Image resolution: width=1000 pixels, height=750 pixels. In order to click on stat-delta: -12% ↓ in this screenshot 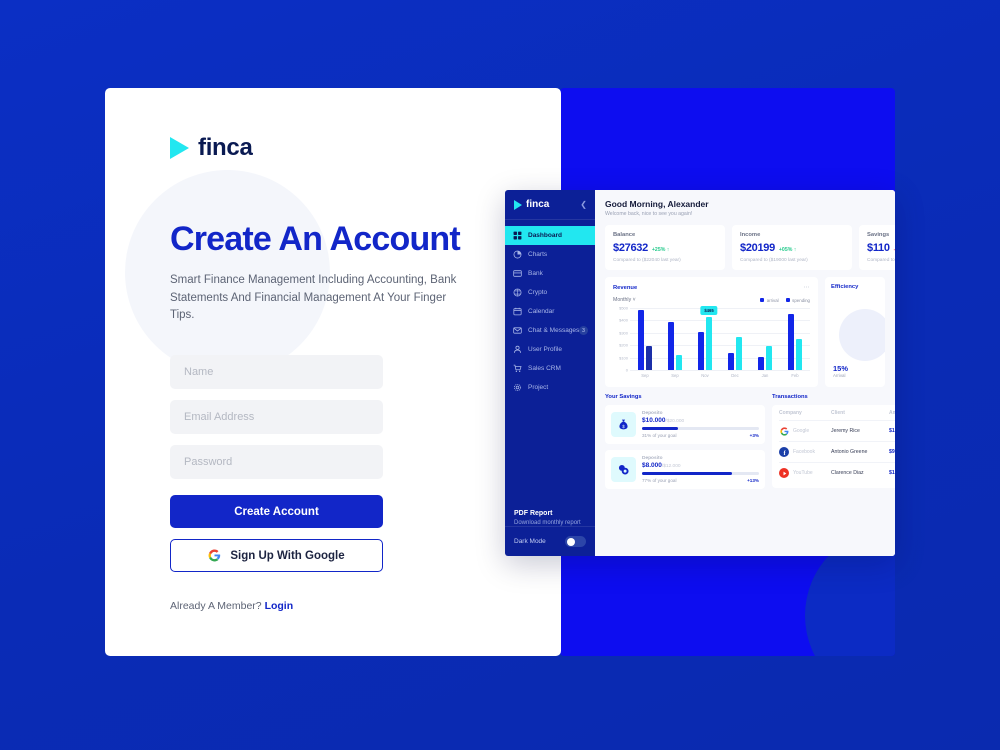, I will do `click(894, 250)`.